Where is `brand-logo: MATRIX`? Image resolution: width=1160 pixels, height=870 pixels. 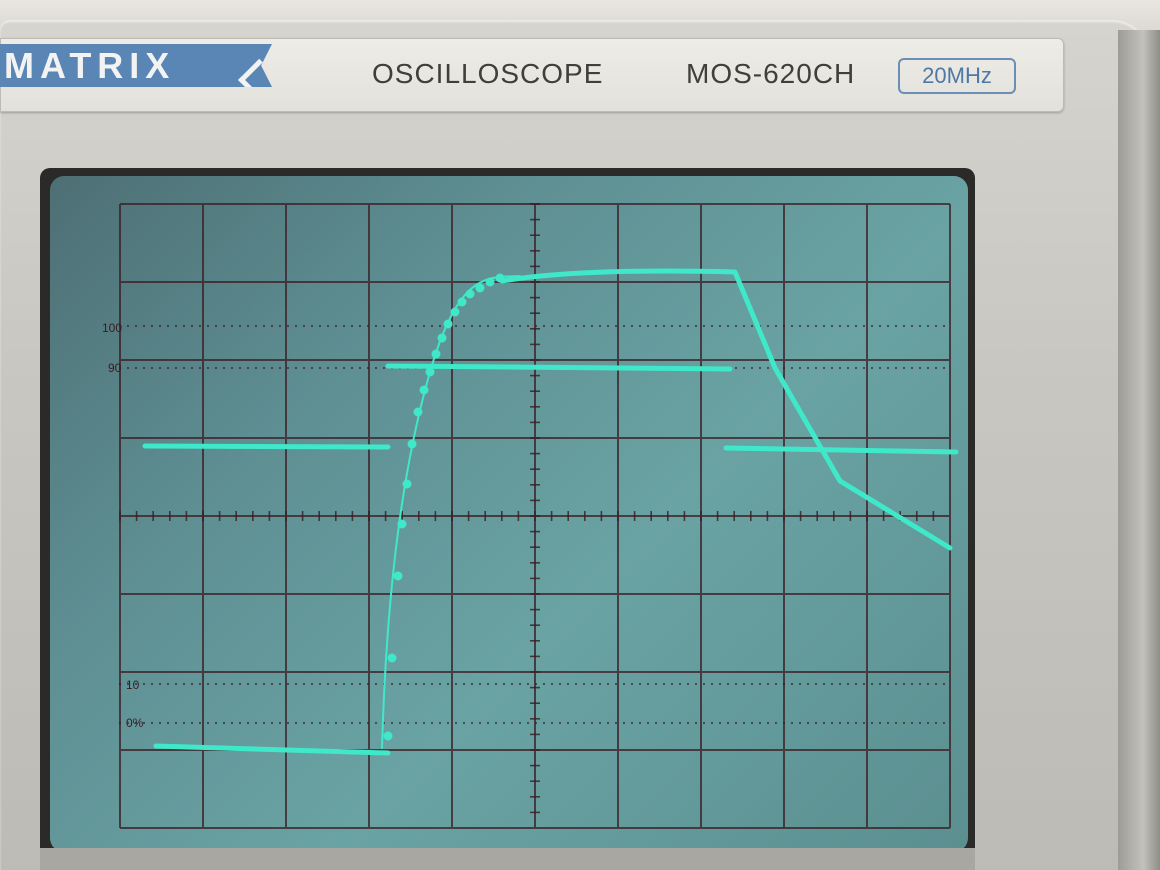
brand-logo: MATRIX is located at coordinates (136, 65).